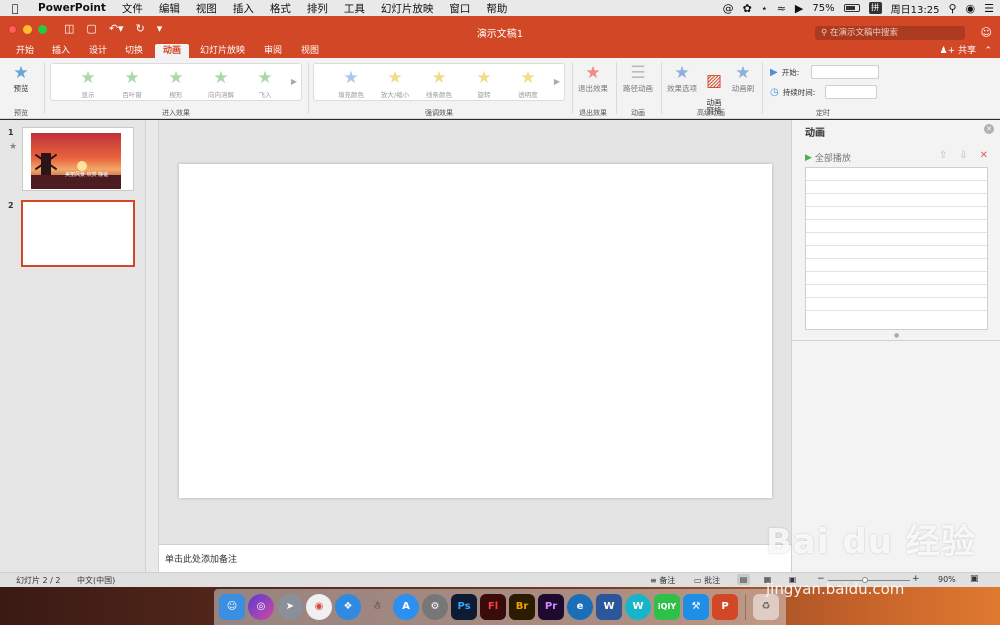 This screenshot has height=625, width=1000. What do you see at coordinates (407, 8) in the screenshot?
I see `menu-slideshow: 幻灯片放映` at bounding box center [407, 8].